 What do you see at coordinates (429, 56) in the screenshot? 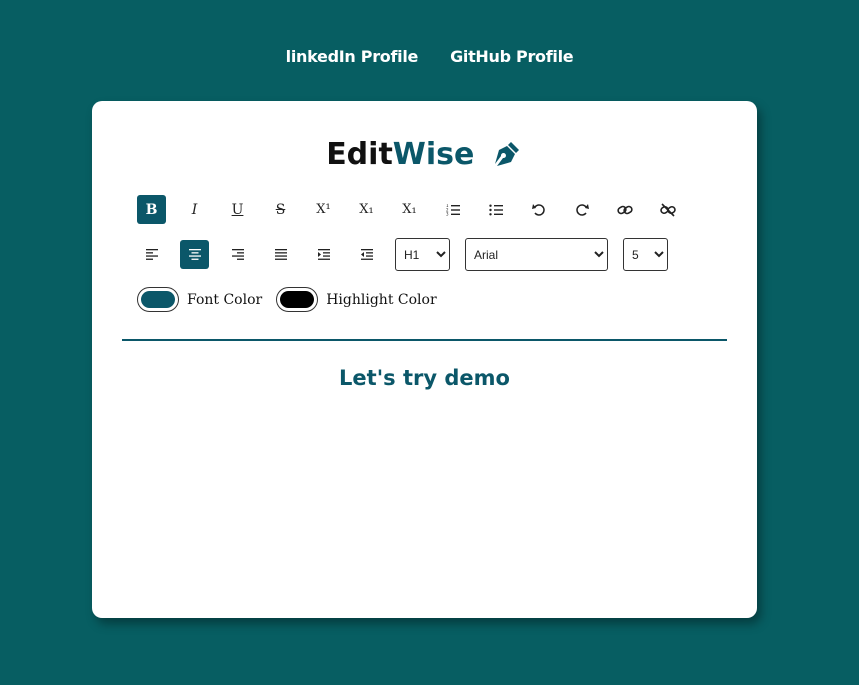
I see `top-nav: linkedIn Profile GitHub Profile` at bounding box center [429, 56].